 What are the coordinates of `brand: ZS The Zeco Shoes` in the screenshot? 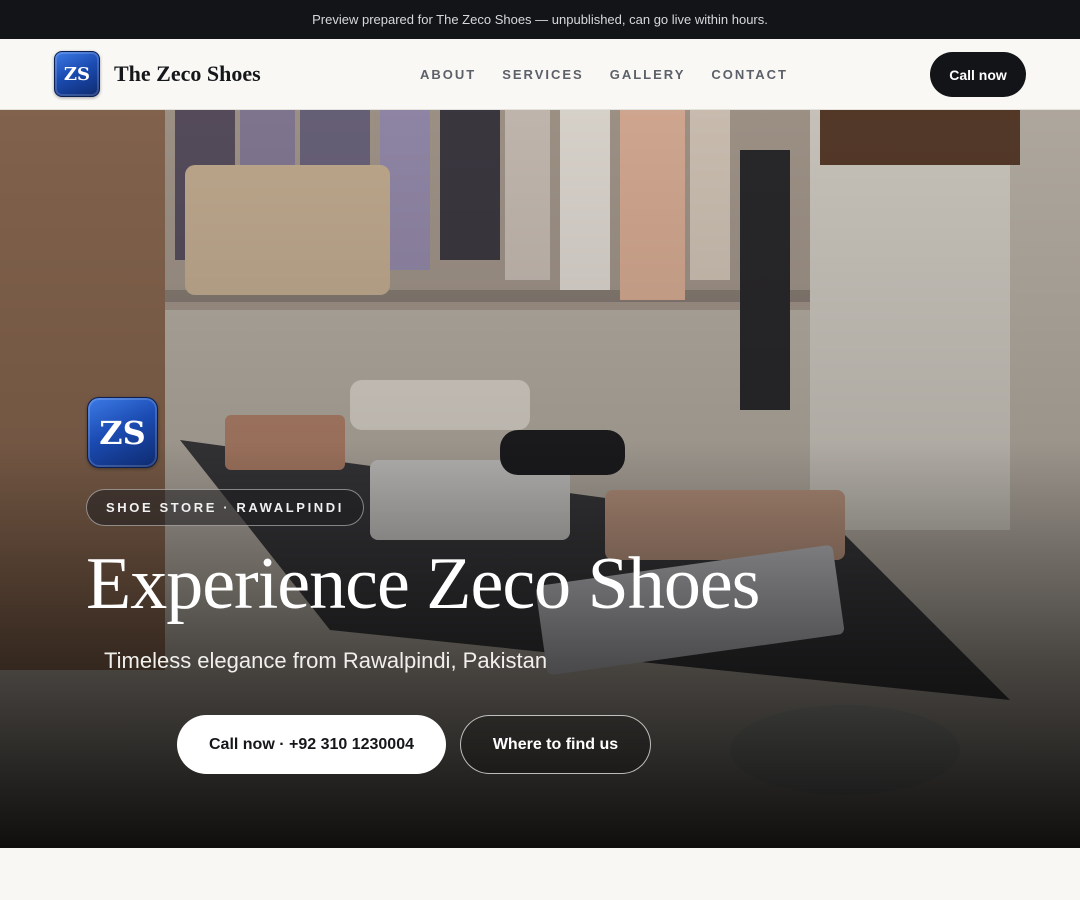 It's located at (157, 74).